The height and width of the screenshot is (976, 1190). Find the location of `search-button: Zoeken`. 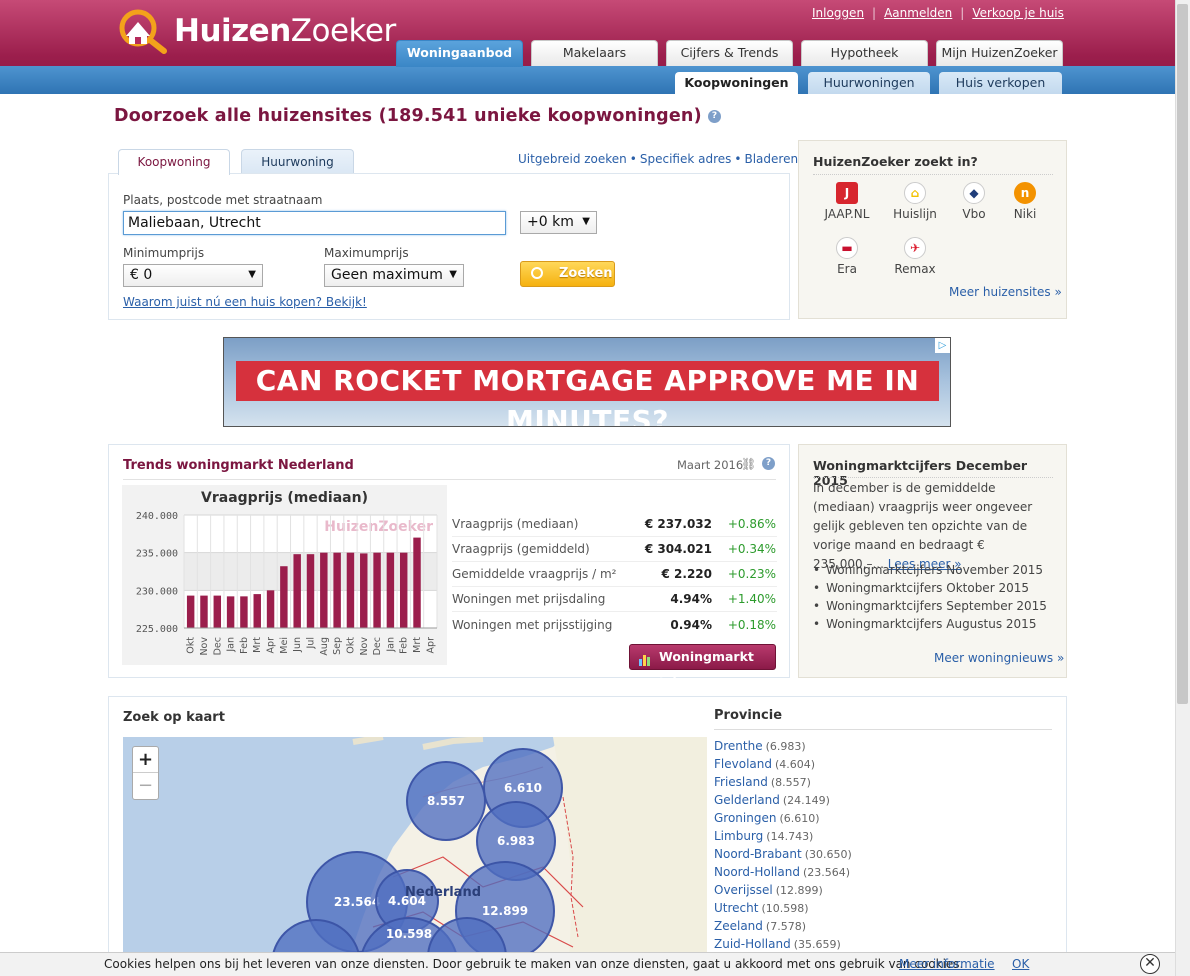

search-button: Zoeken is located at coordinates (567, 274).